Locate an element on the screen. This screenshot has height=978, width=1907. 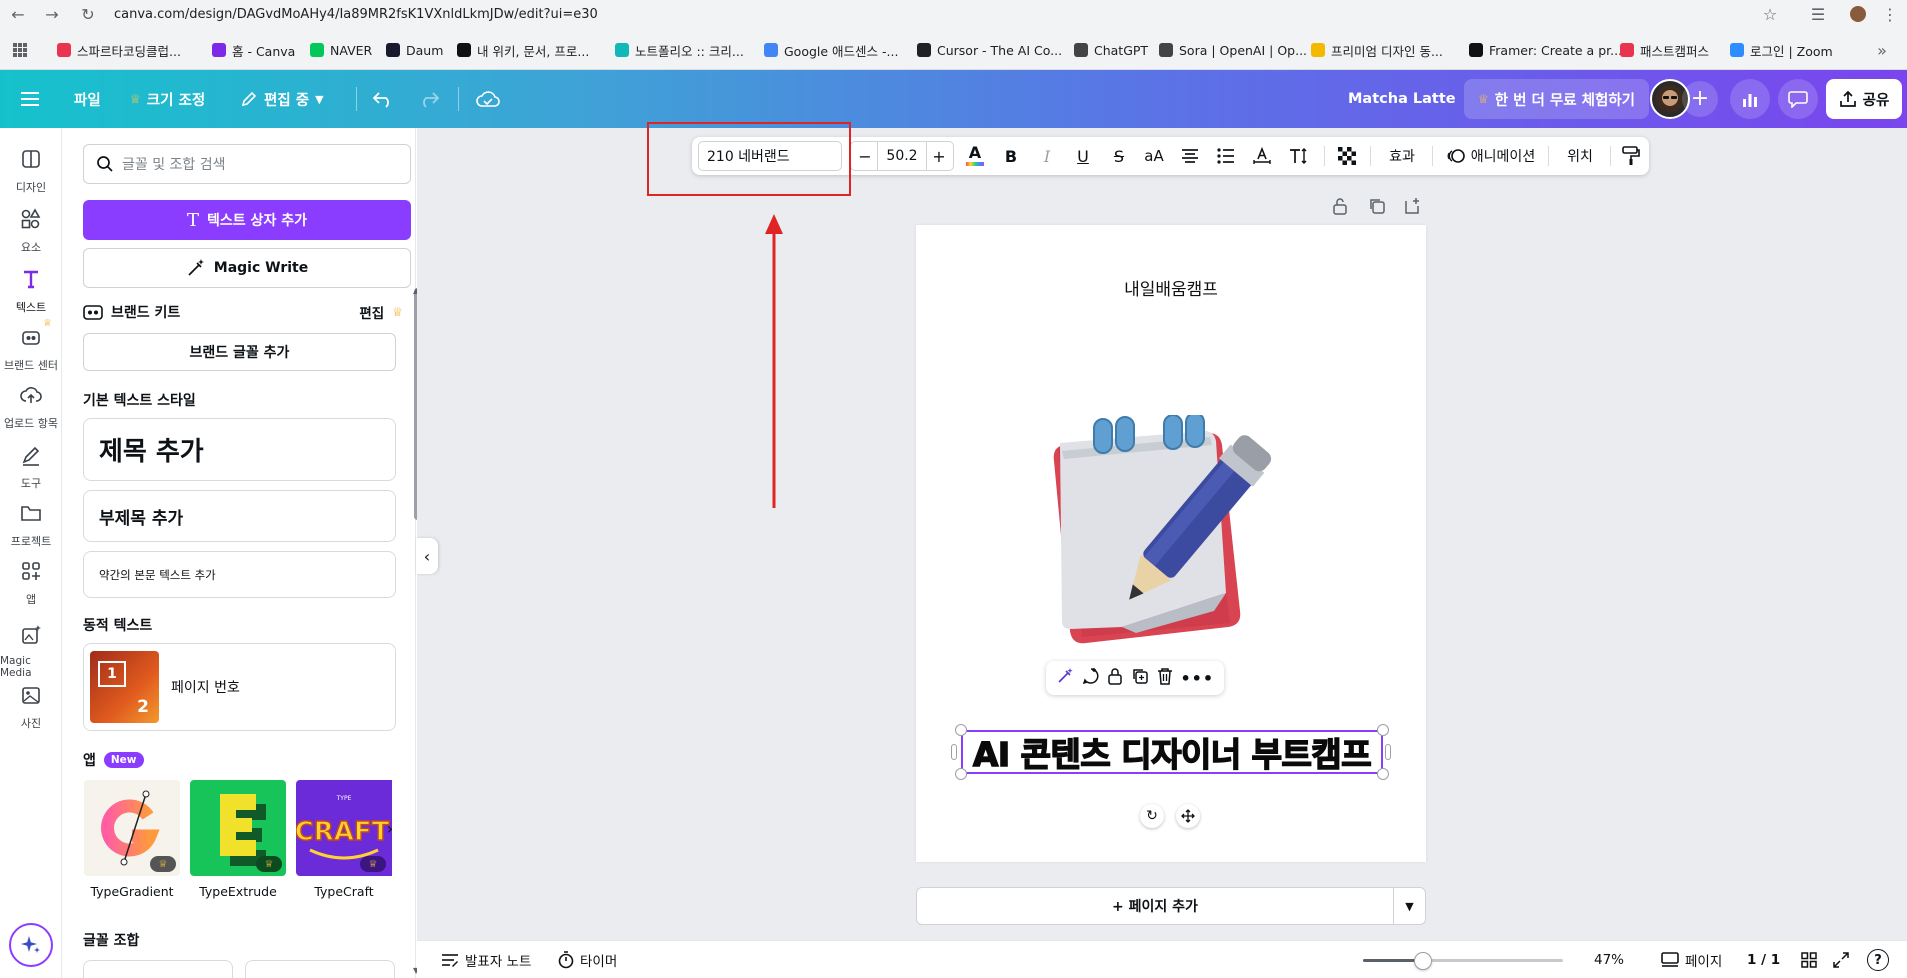
add-page-icon is located at coordinates (1412, 206).